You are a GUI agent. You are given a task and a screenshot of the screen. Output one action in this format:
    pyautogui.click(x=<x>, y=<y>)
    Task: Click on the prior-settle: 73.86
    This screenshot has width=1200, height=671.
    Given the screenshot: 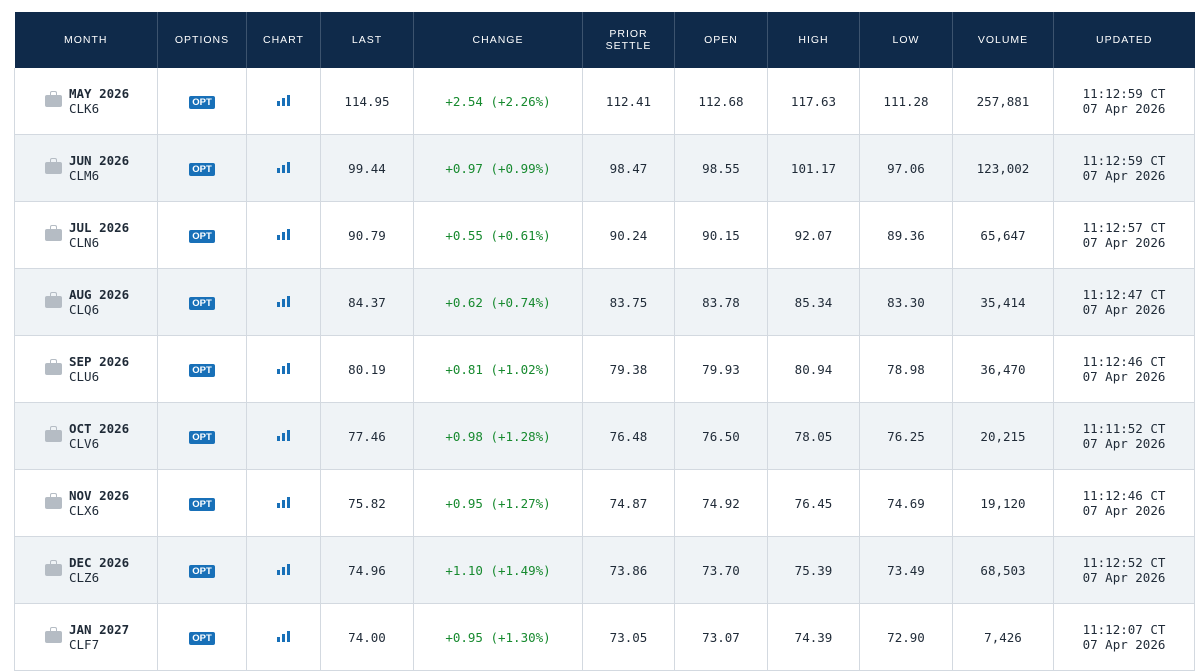 What is the action you would take?
    pyautogui.click(x=628, y=570)
    